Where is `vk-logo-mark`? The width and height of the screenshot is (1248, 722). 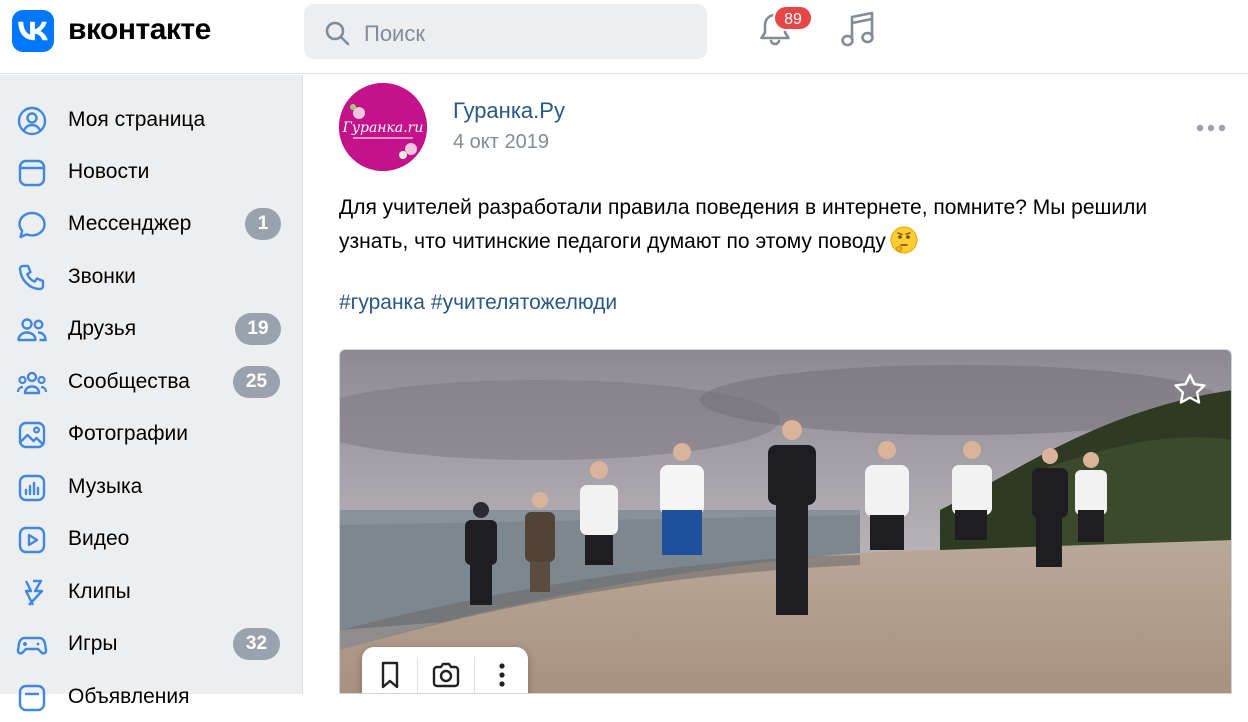 vk-logo-mark is located at coordinates (33, 31).